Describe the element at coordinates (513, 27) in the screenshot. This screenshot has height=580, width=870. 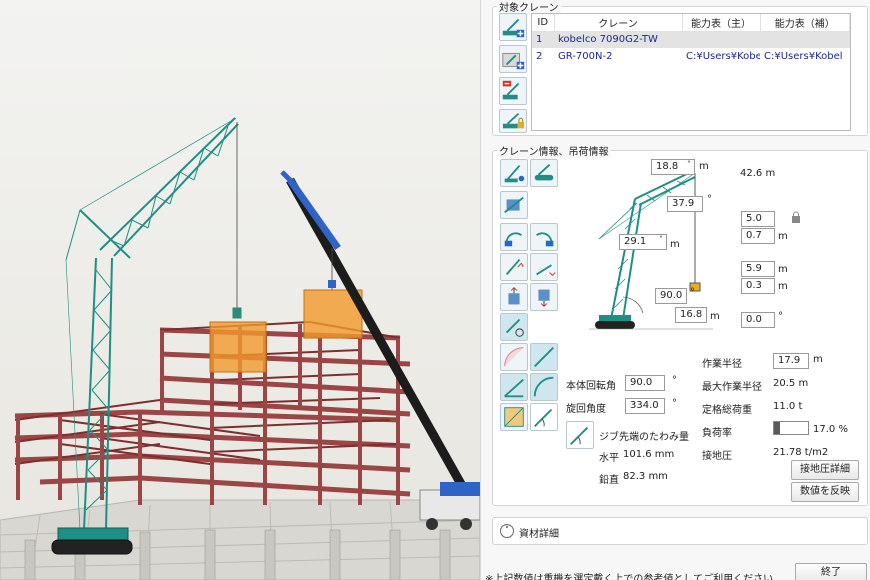
I see `add-crane-icon` at that location.